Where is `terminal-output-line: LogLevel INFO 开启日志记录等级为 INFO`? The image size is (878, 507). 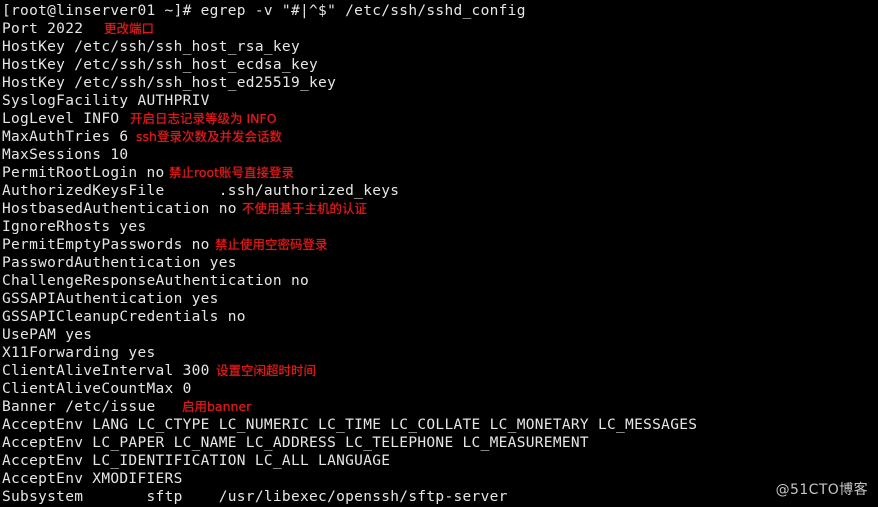
terminal-output-line: LogLevel INFO 开启日志记录等级为 INFO is located at coordinates (440, 119).